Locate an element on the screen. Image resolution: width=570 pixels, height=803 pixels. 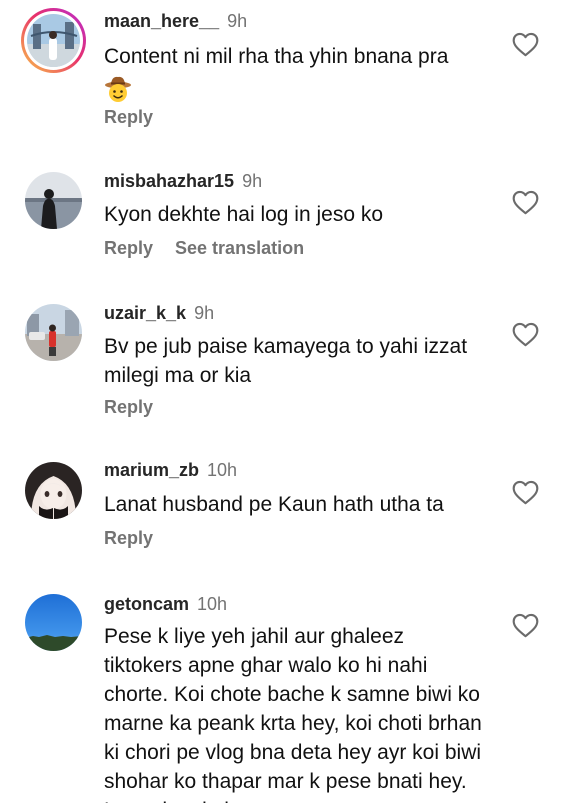
comment-text: Kyon dekhte hai log in jeso ko is located at coordinates (244, 214).